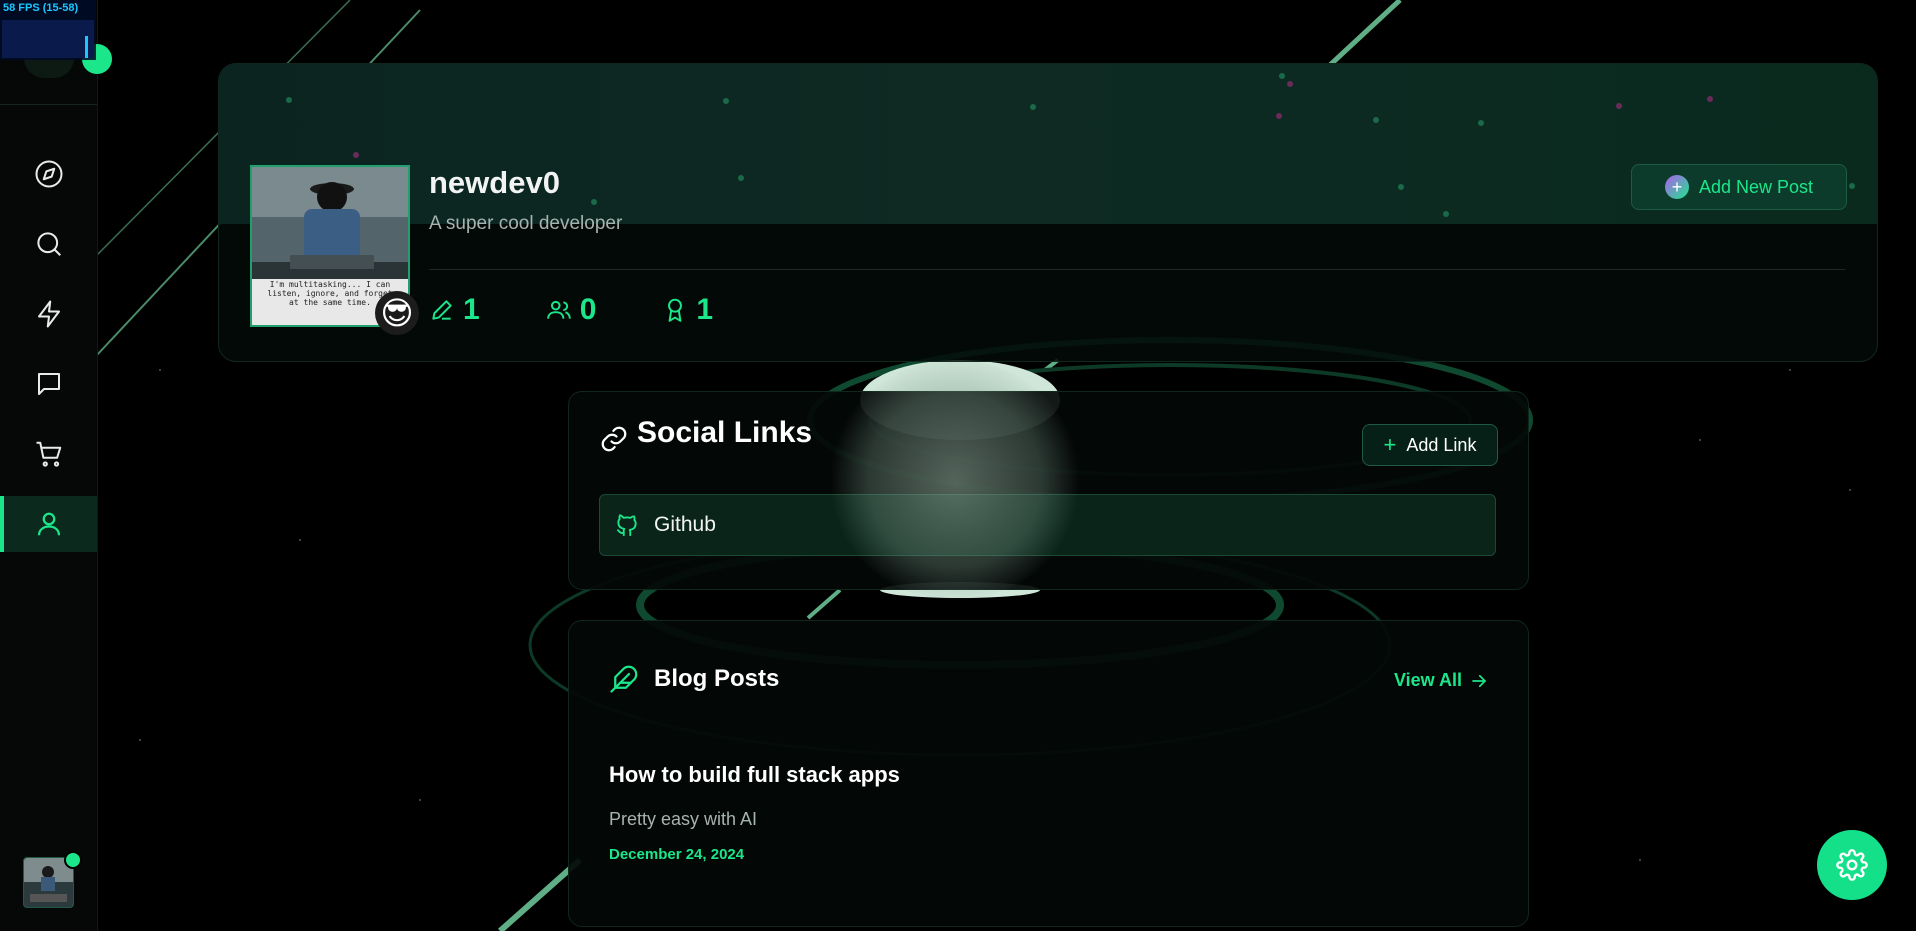 The image size is (1916, 931). I want to click on social-links-title: Social Links, so click(725, 432).